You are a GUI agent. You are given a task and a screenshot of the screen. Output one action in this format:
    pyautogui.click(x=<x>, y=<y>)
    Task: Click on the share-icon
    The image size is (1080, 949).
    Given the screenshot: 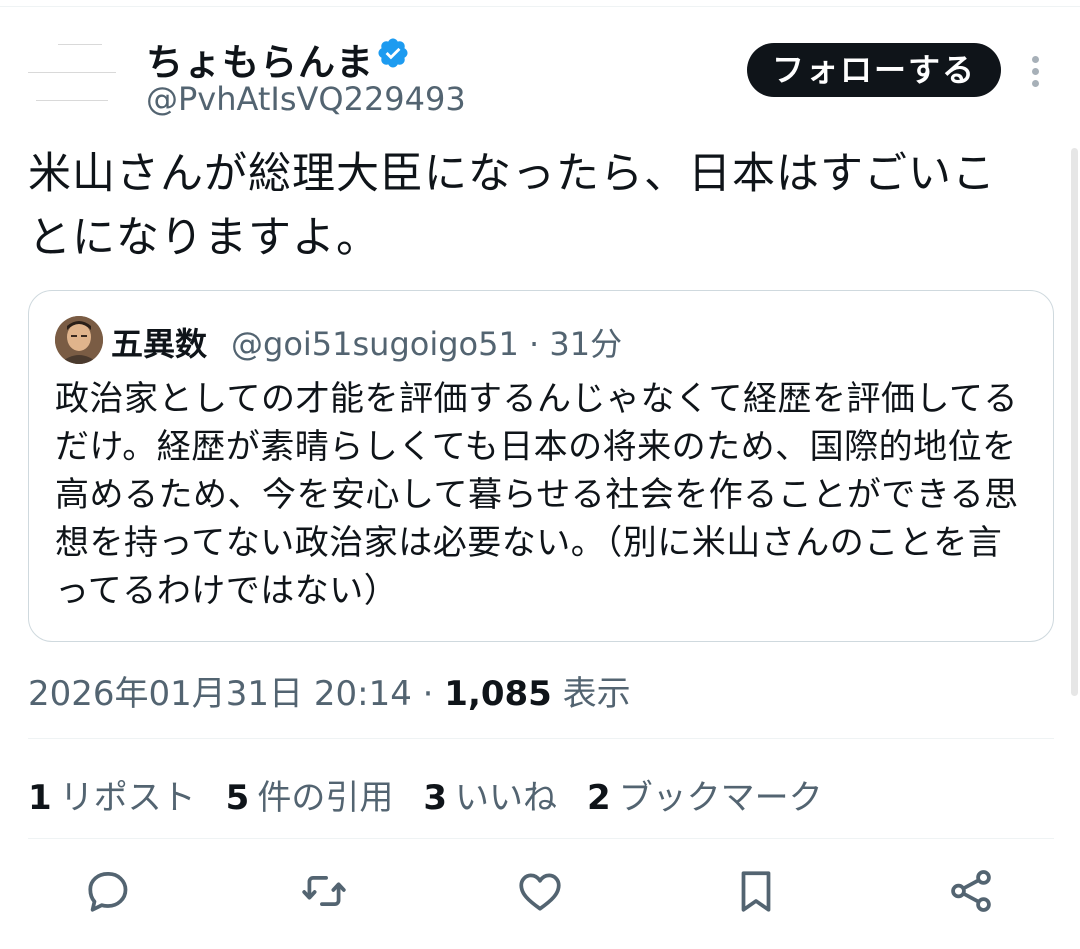 What is the action you would take?
    pyautogui.click(x=971, y=891)
    